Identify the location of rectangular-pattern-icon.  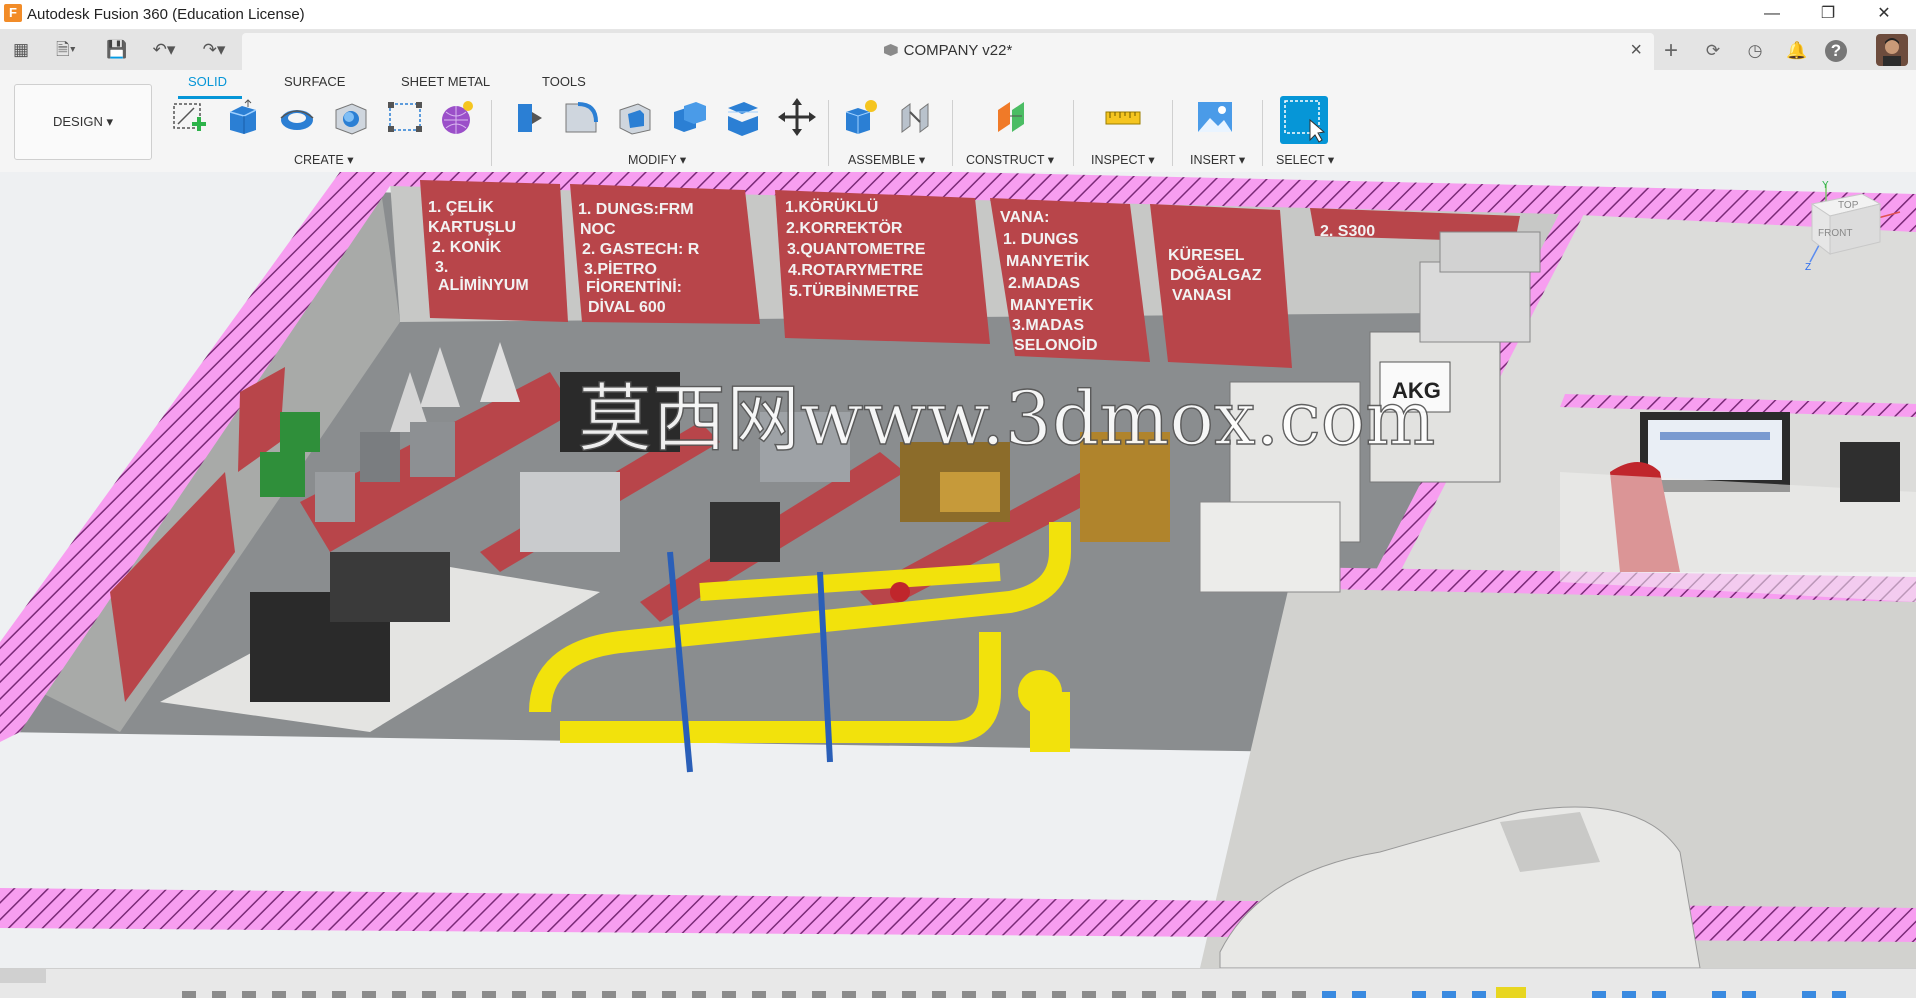
(405, 117).